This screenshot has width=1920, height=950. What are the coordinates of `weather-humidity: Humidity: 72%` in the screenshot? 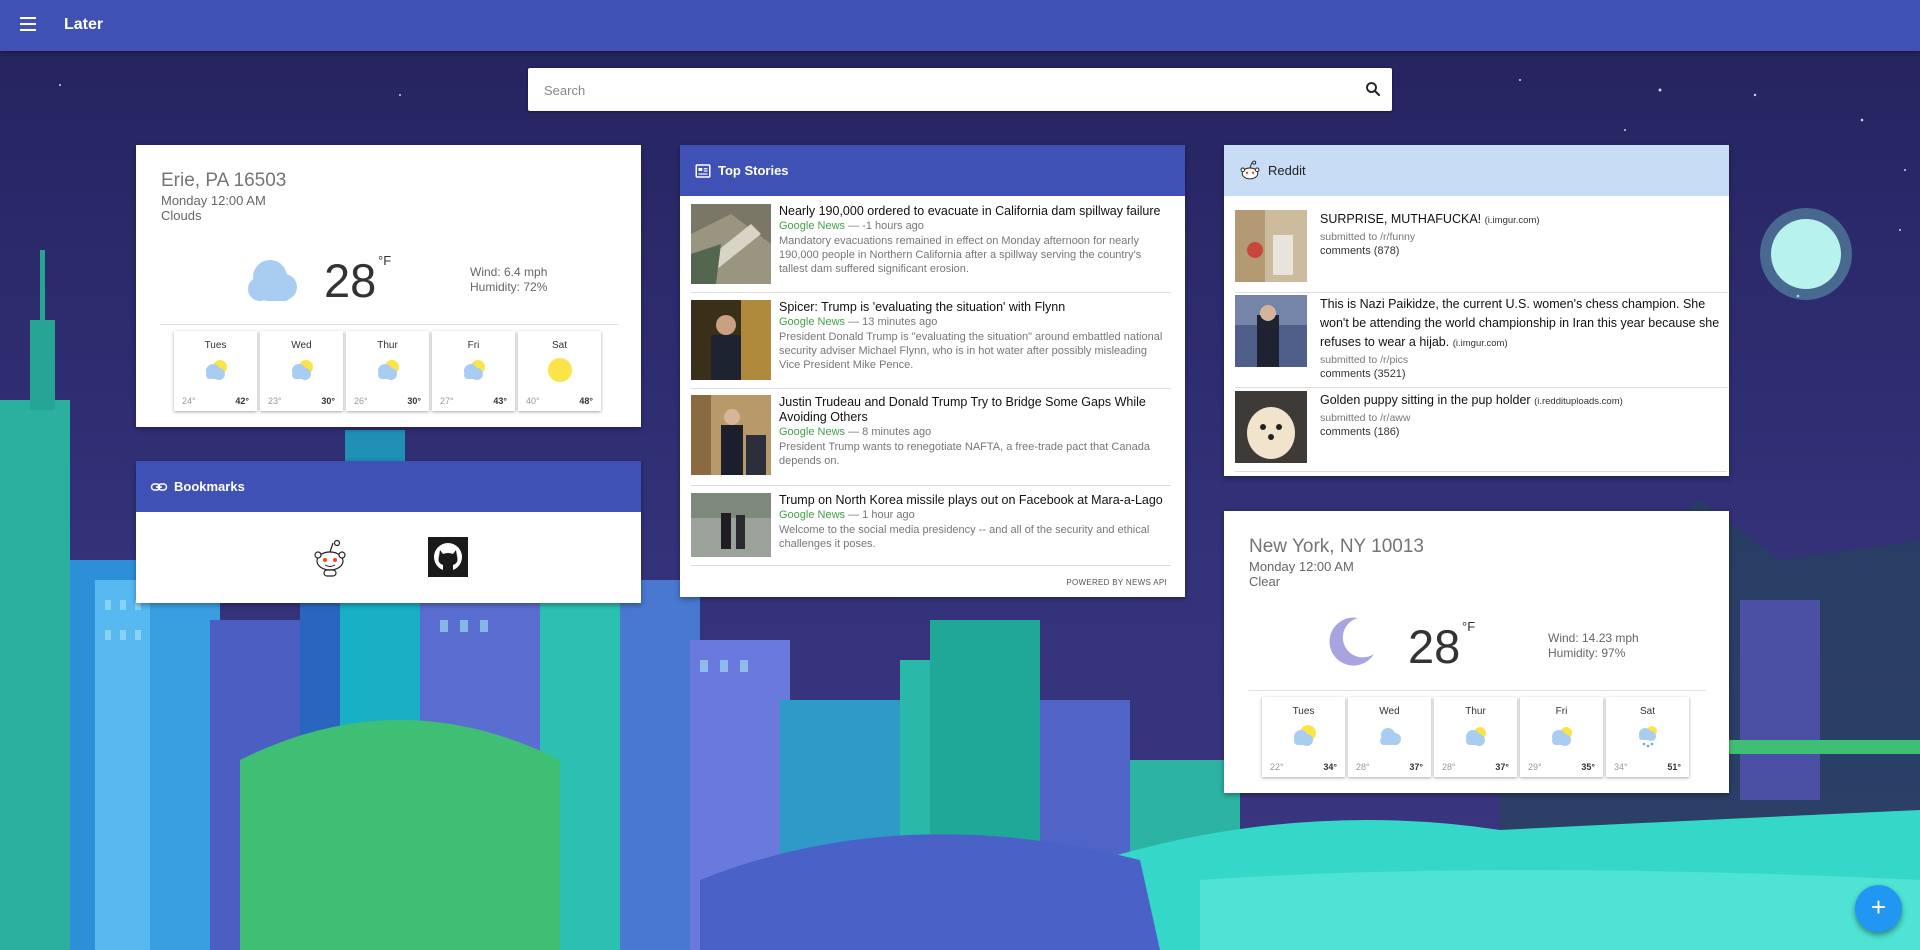 It's located at (509, 287).